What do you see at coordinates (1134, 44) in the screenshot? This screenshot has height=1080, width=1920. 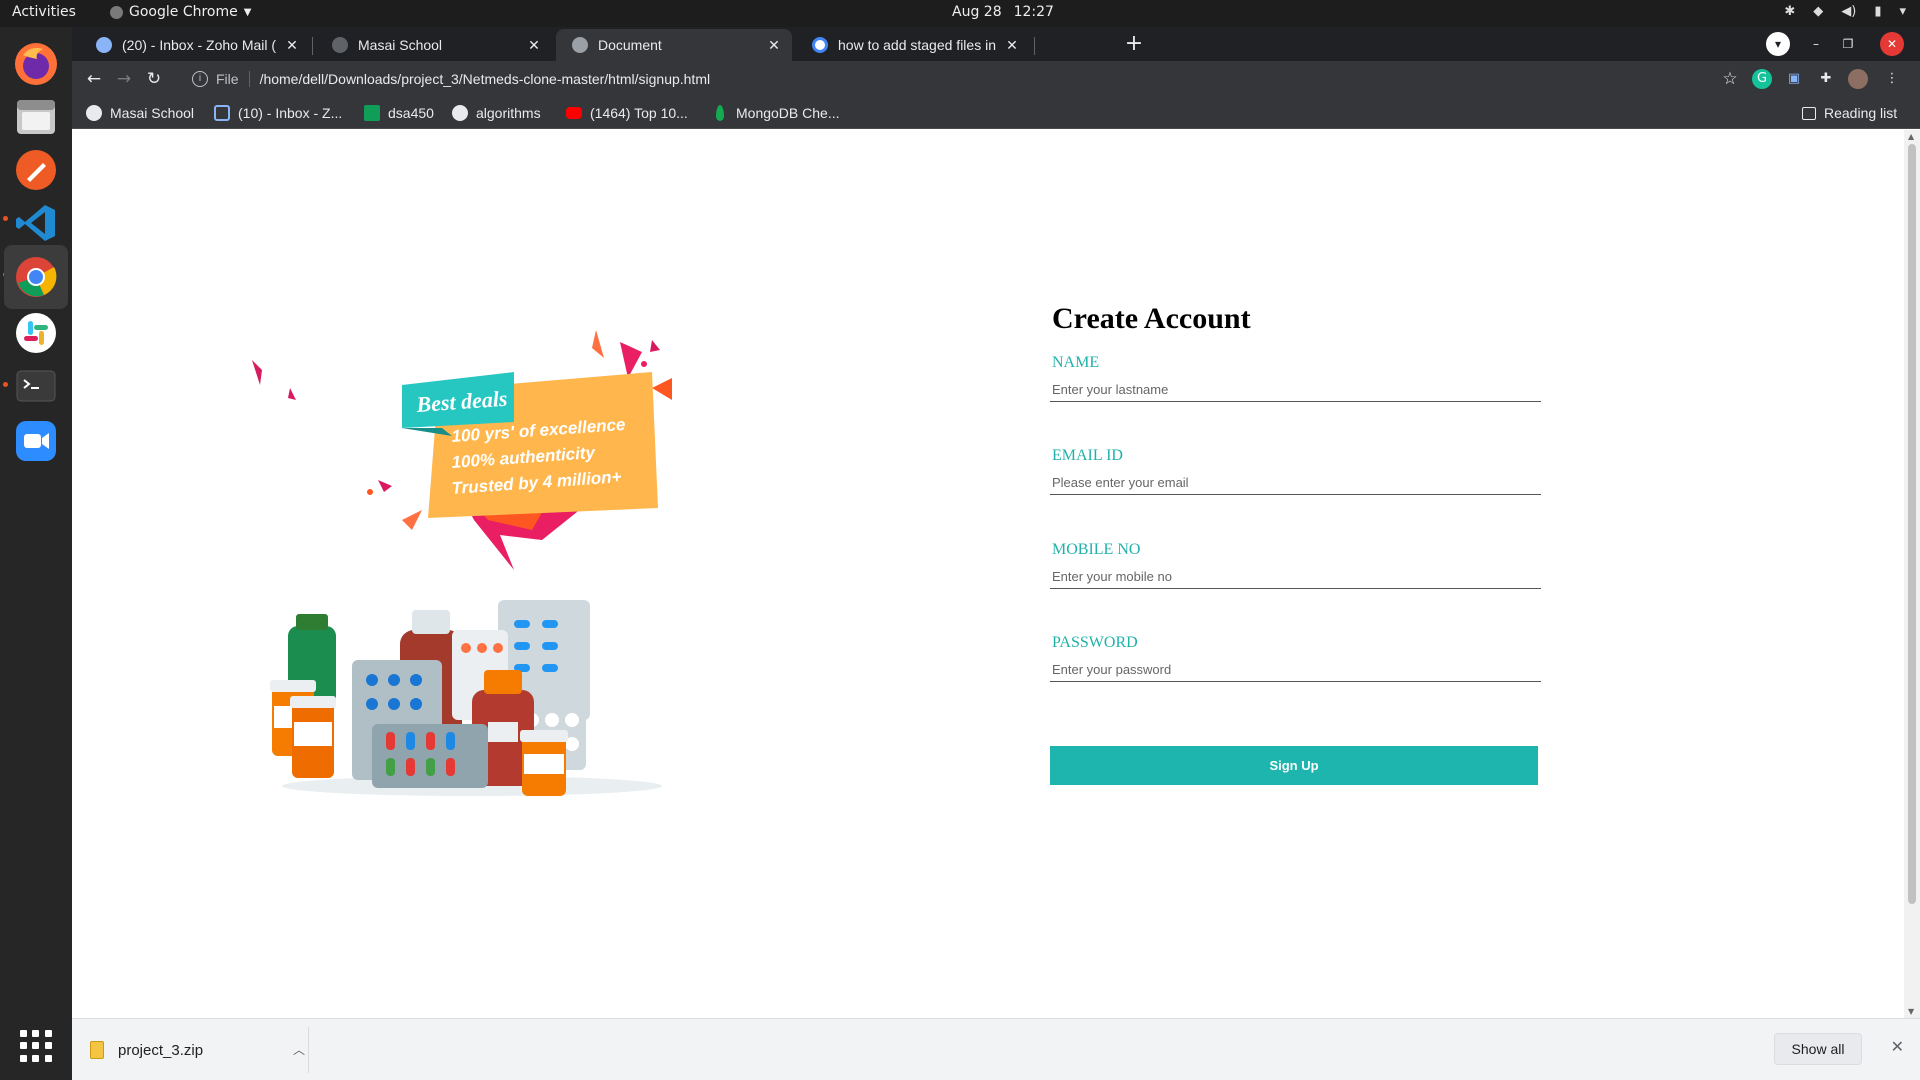 I see `new-tab-button: +` at bounding box center [1134, 44].